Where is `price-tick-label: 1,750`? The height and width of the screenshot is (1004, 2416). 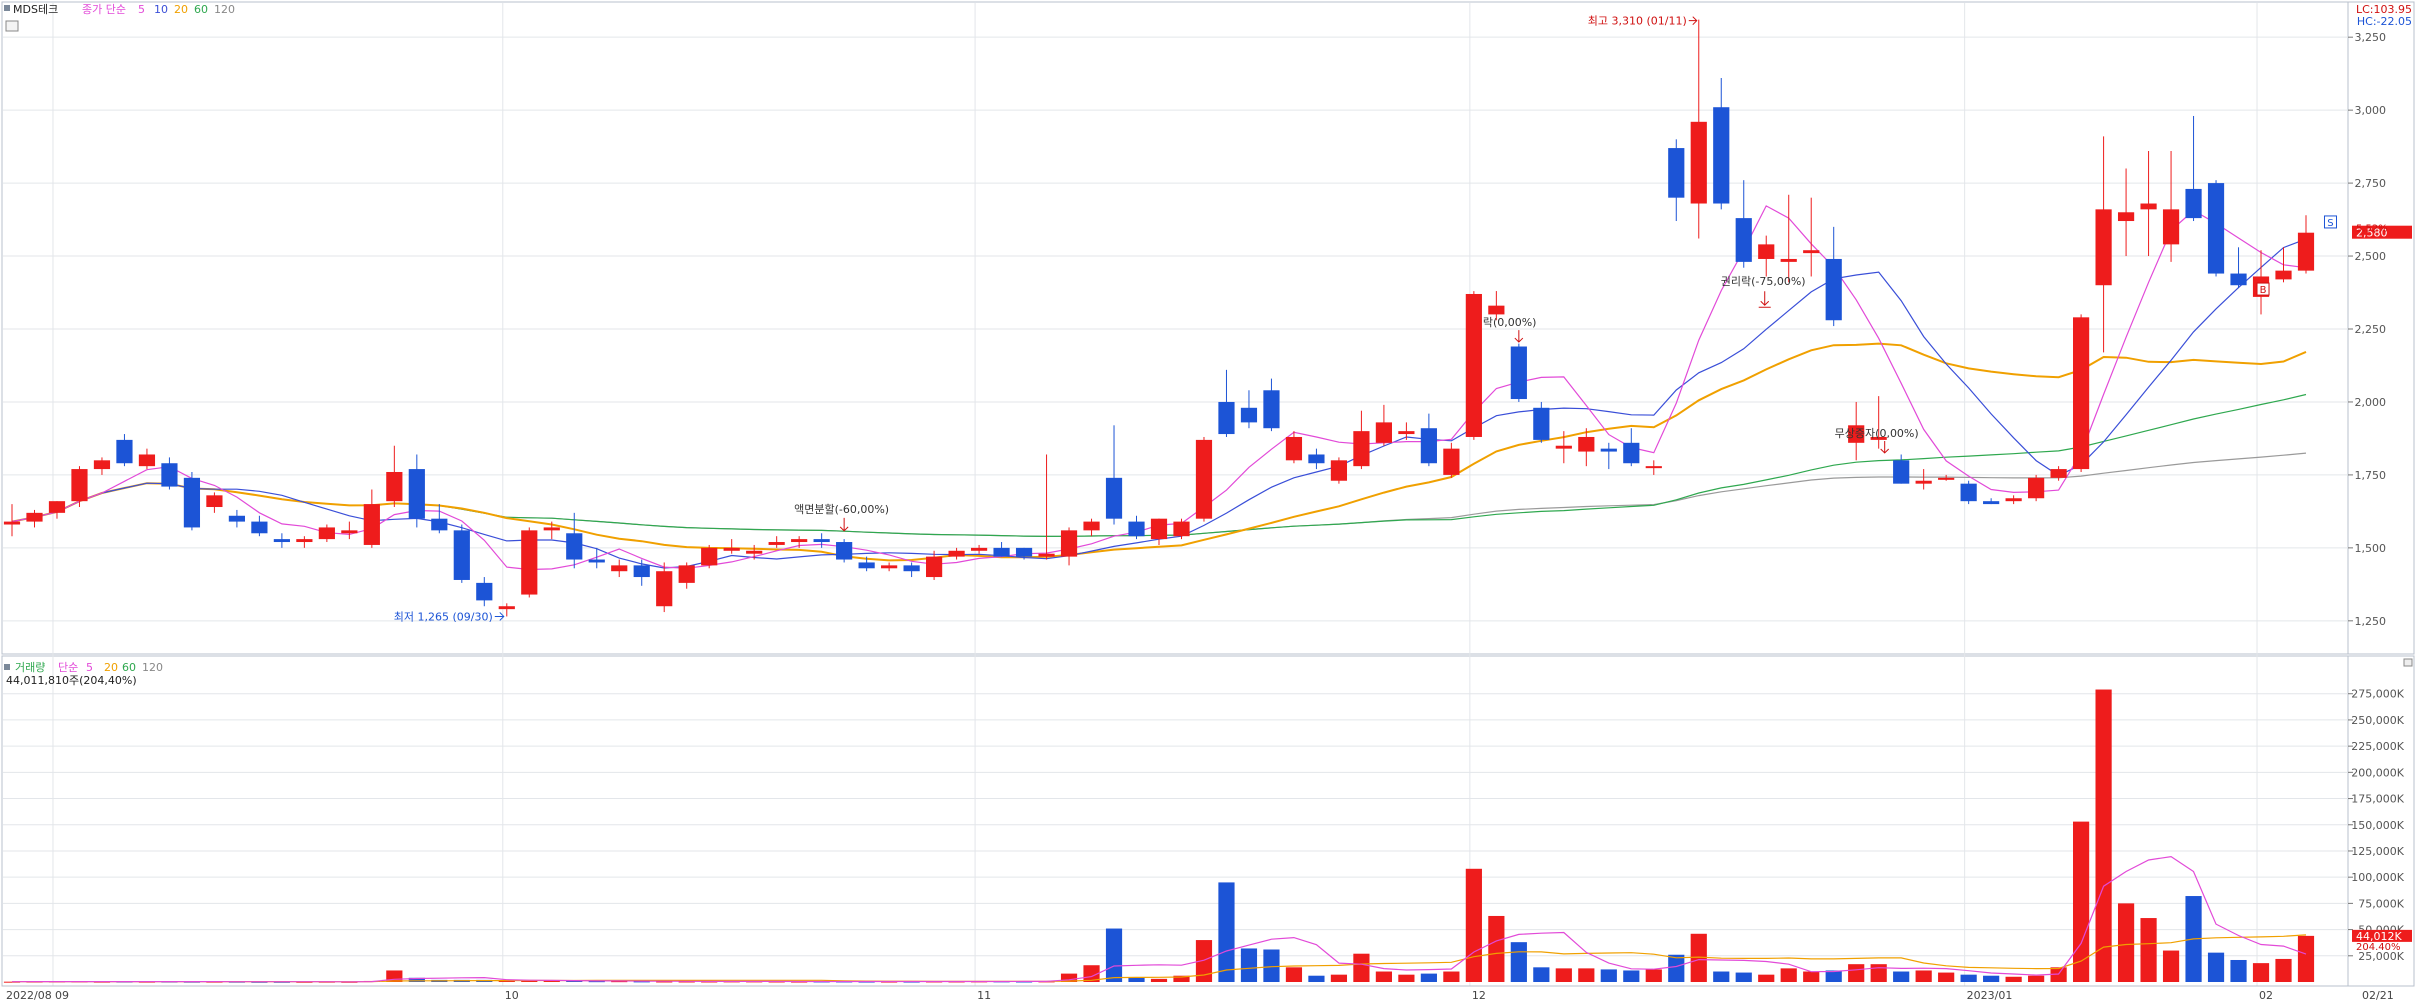
price-tick-label: 1,750 is located at coordinates (2371, 475).